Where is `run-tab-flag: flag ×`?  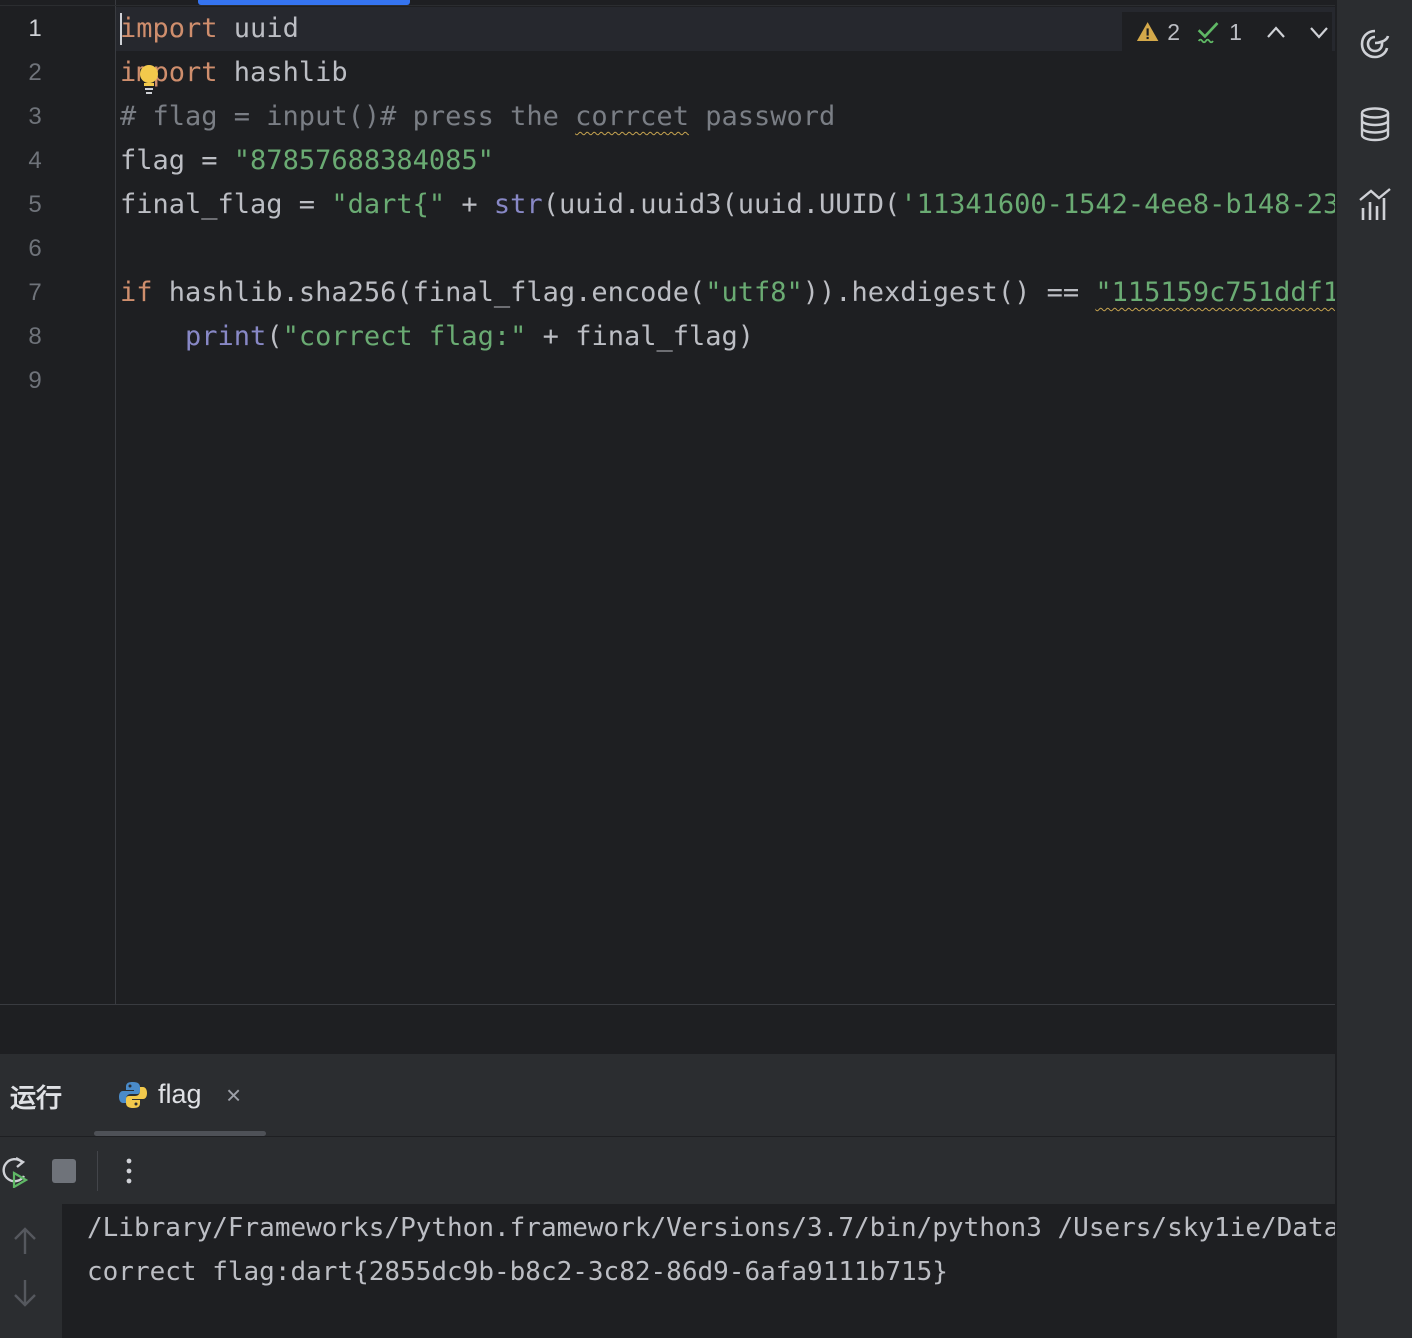
run-tab-flag: flag × is located at coordinates (180, 1095).